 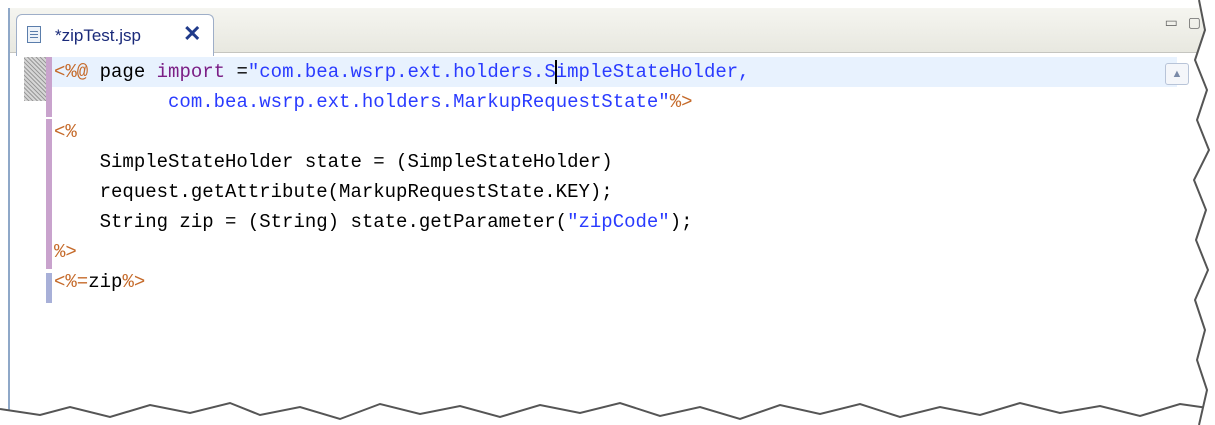 I want to click on attribute-value-start: "com.bea.wsrp.ext.holders.S, so click(x=401, y=72).